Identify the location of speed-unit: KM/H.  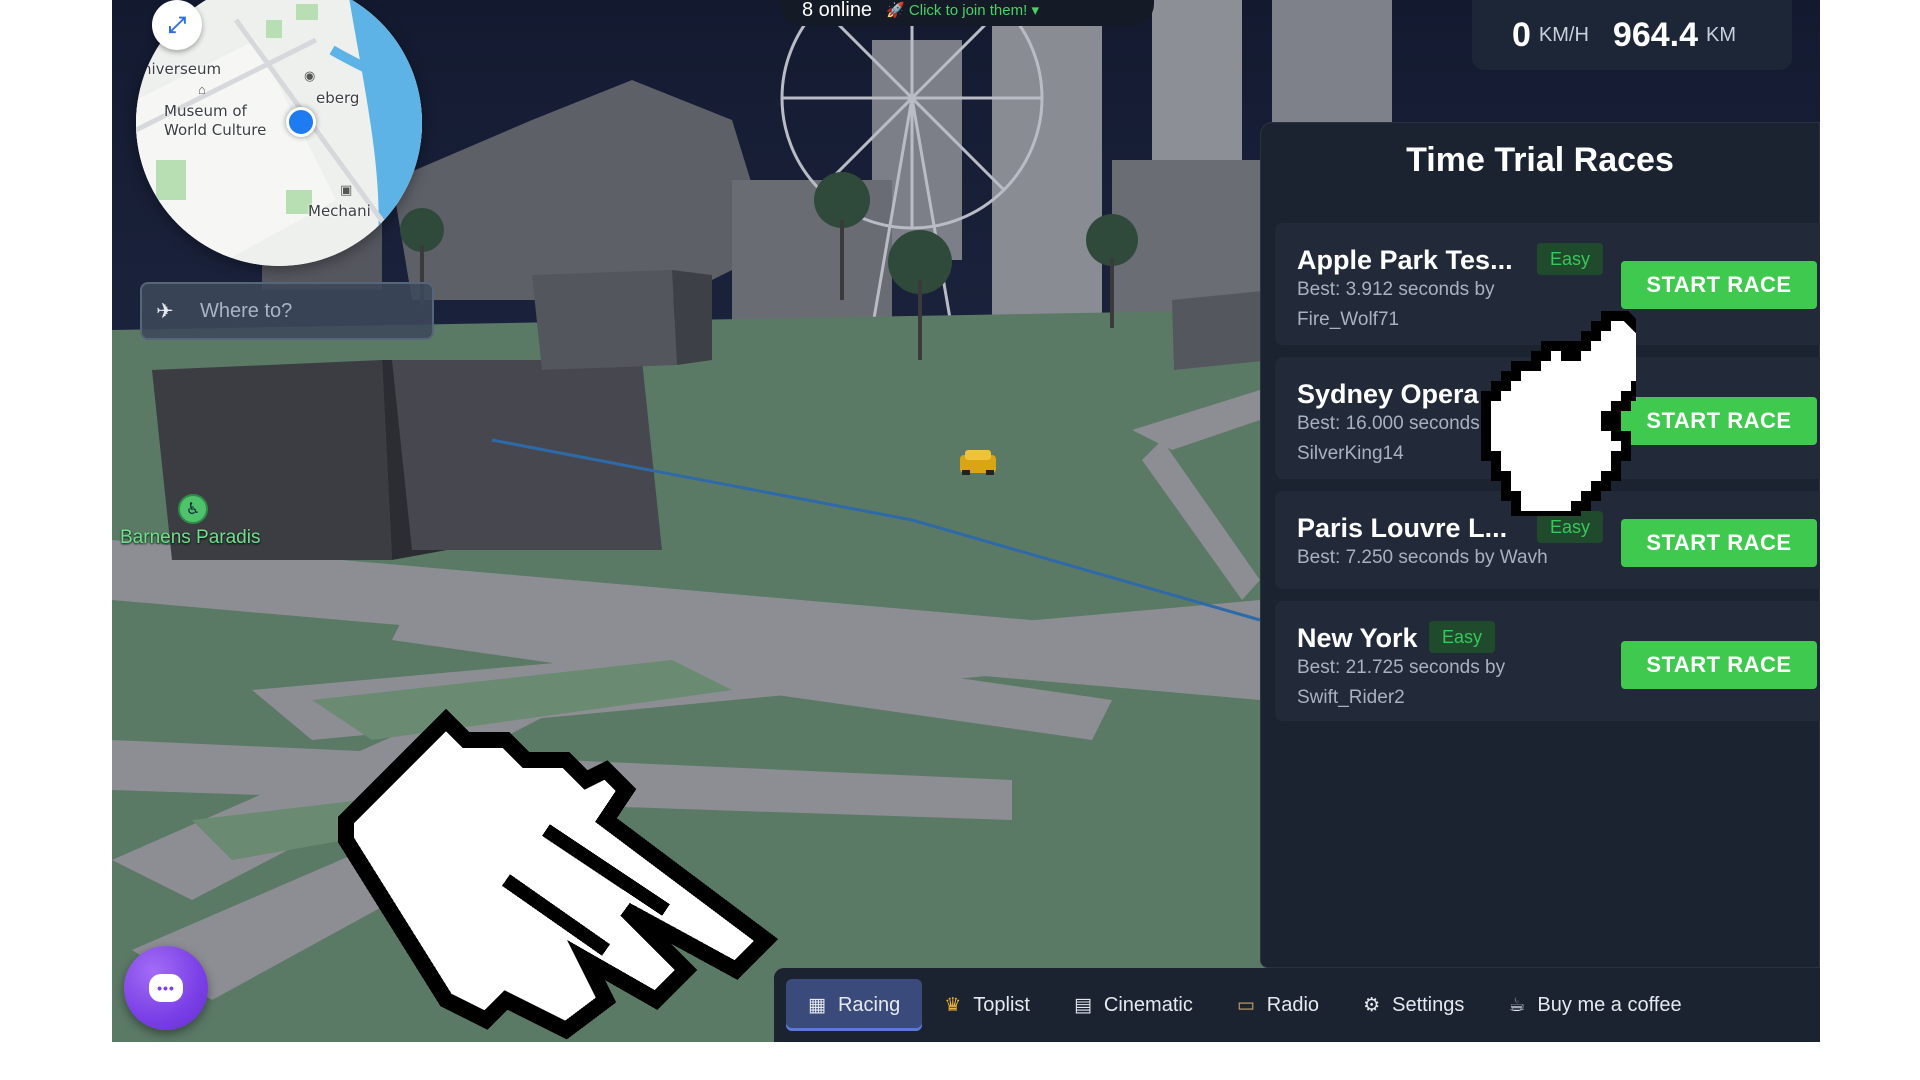
(1563, 34).